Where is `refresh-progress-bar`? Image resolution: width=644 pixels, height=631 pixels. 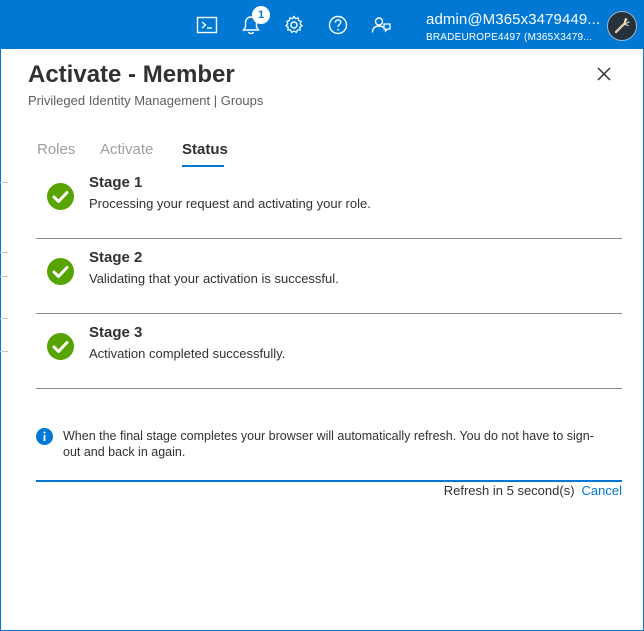 refresh-progress-bar is located at coordinates (329, 481).